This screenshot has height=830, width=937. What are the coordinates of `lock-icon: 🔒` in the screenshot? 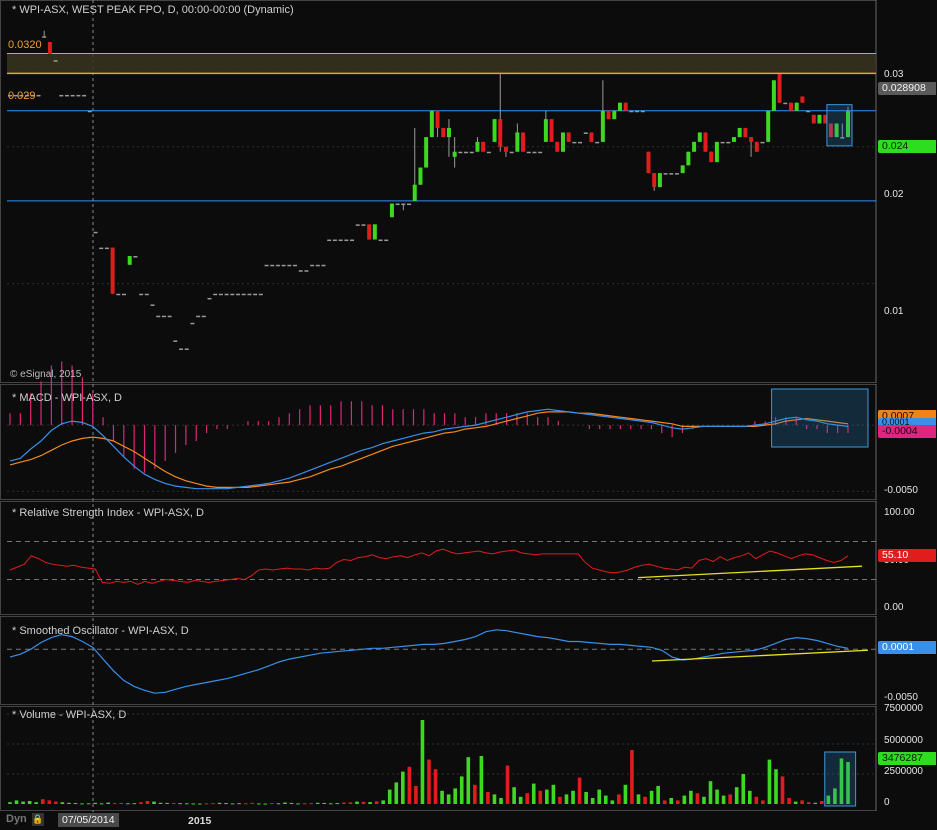 It's located at (38, 819).